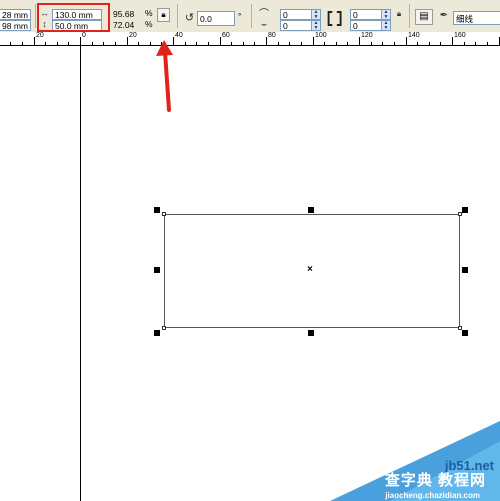  Describe the element at coordinates (435, 480) in the screenshot. I see `watermark-title: 查字典 教程网` at that location.